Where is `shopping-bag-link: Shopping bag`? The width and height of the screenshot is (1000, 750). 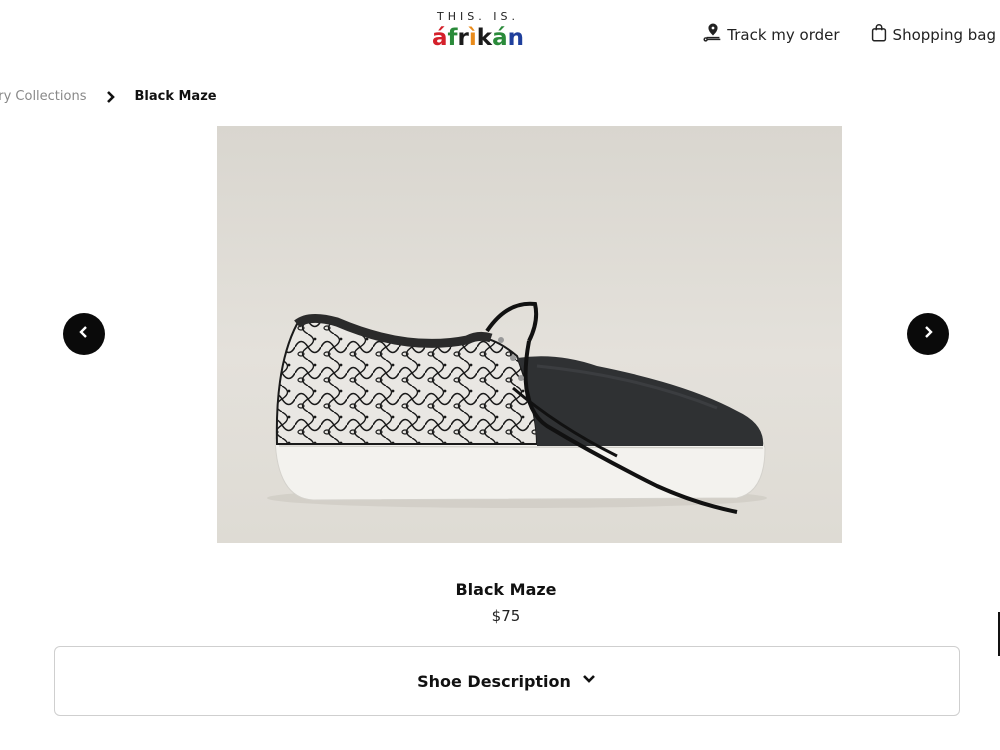
shopping-bag-link: Shopping bag is located at coordinates (932, 35).